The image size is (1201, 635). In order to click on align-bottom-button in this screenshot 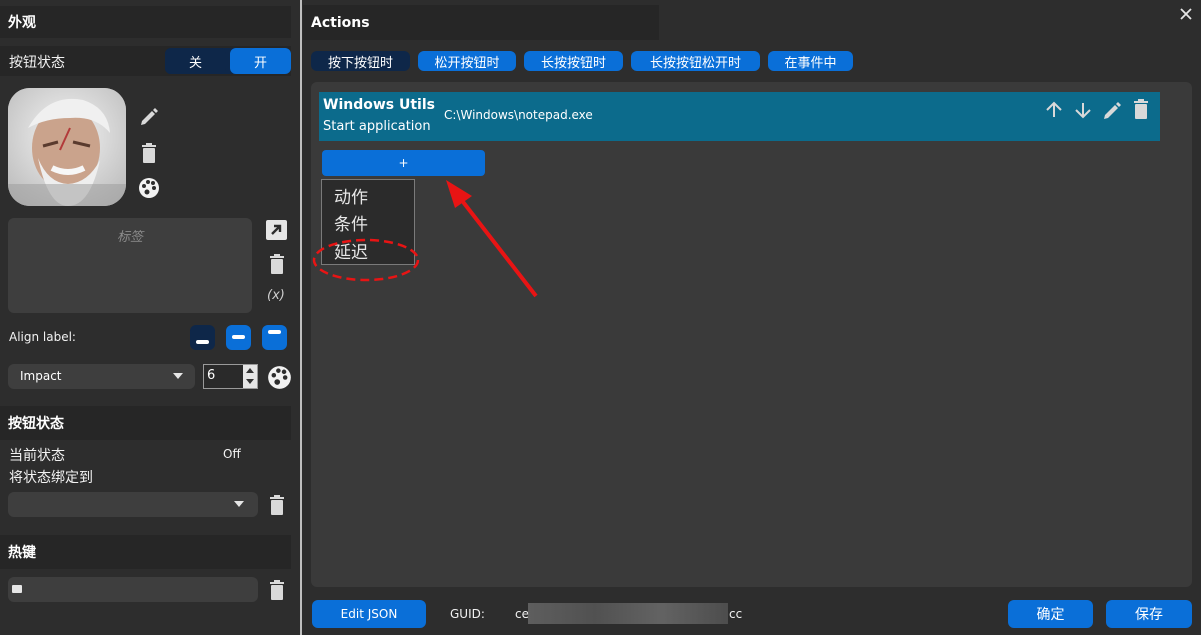, I will do `click(202, 337)`.